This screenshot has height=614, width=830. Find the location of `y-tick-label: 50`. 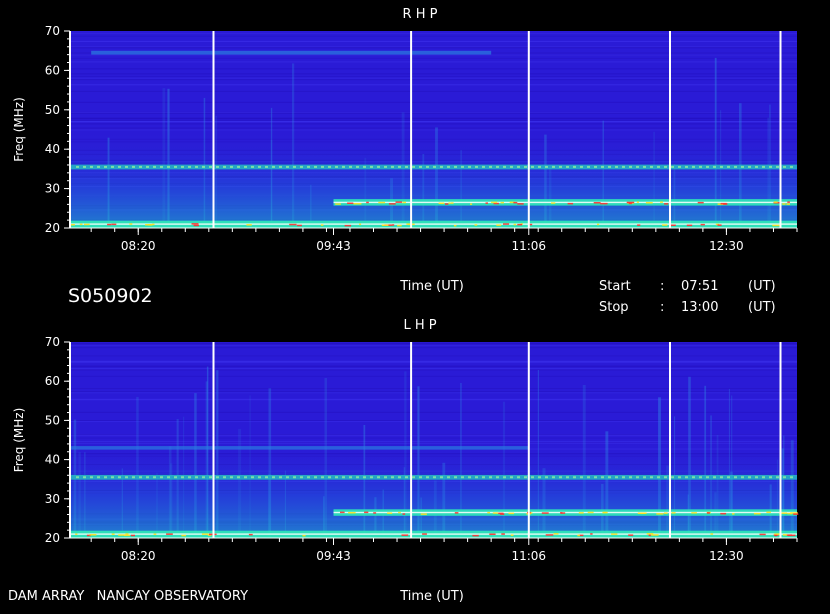

y-tick-label: 50 is located at coordinates (52, 420).